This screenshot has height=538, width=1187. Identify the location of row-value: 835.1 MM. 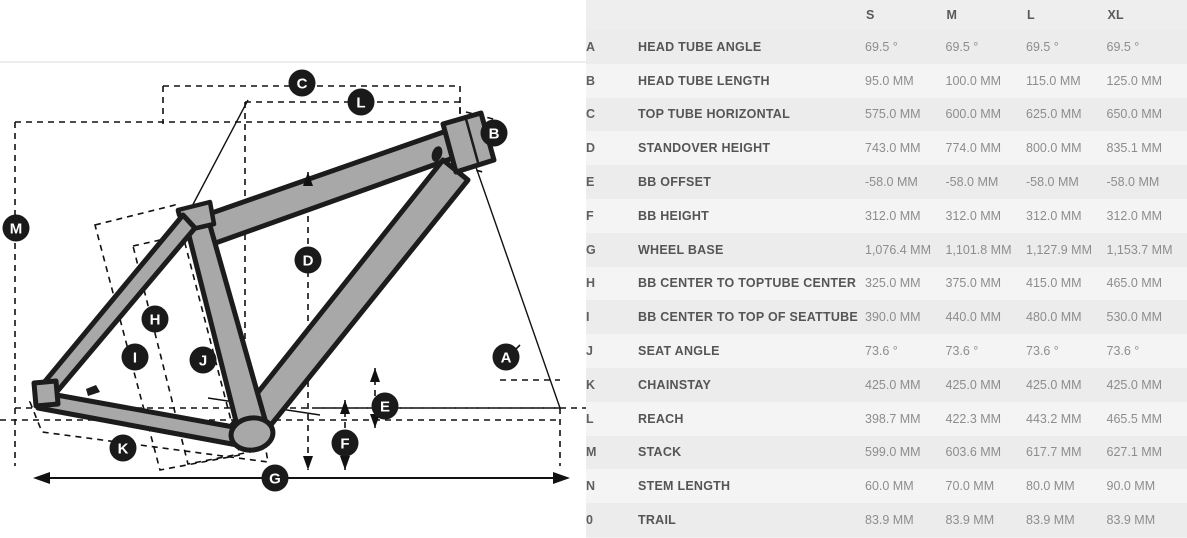
(1134, 148).